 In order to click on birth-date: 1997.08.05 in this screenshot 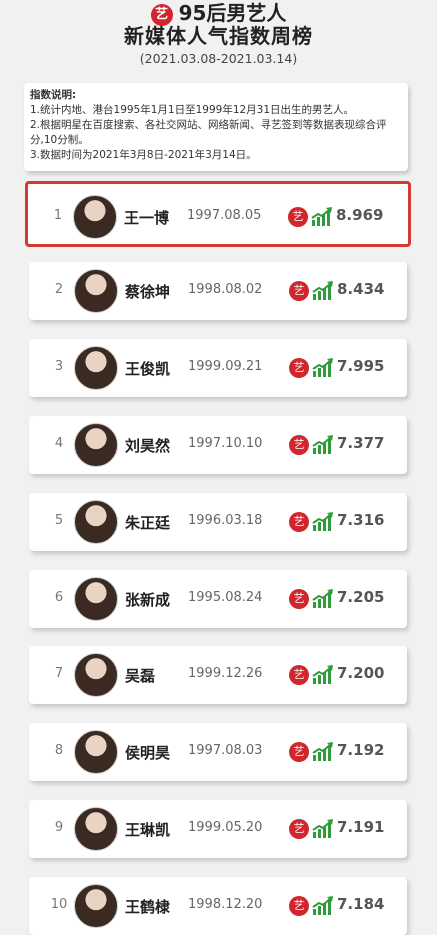, I will do `click(224, 215)`.